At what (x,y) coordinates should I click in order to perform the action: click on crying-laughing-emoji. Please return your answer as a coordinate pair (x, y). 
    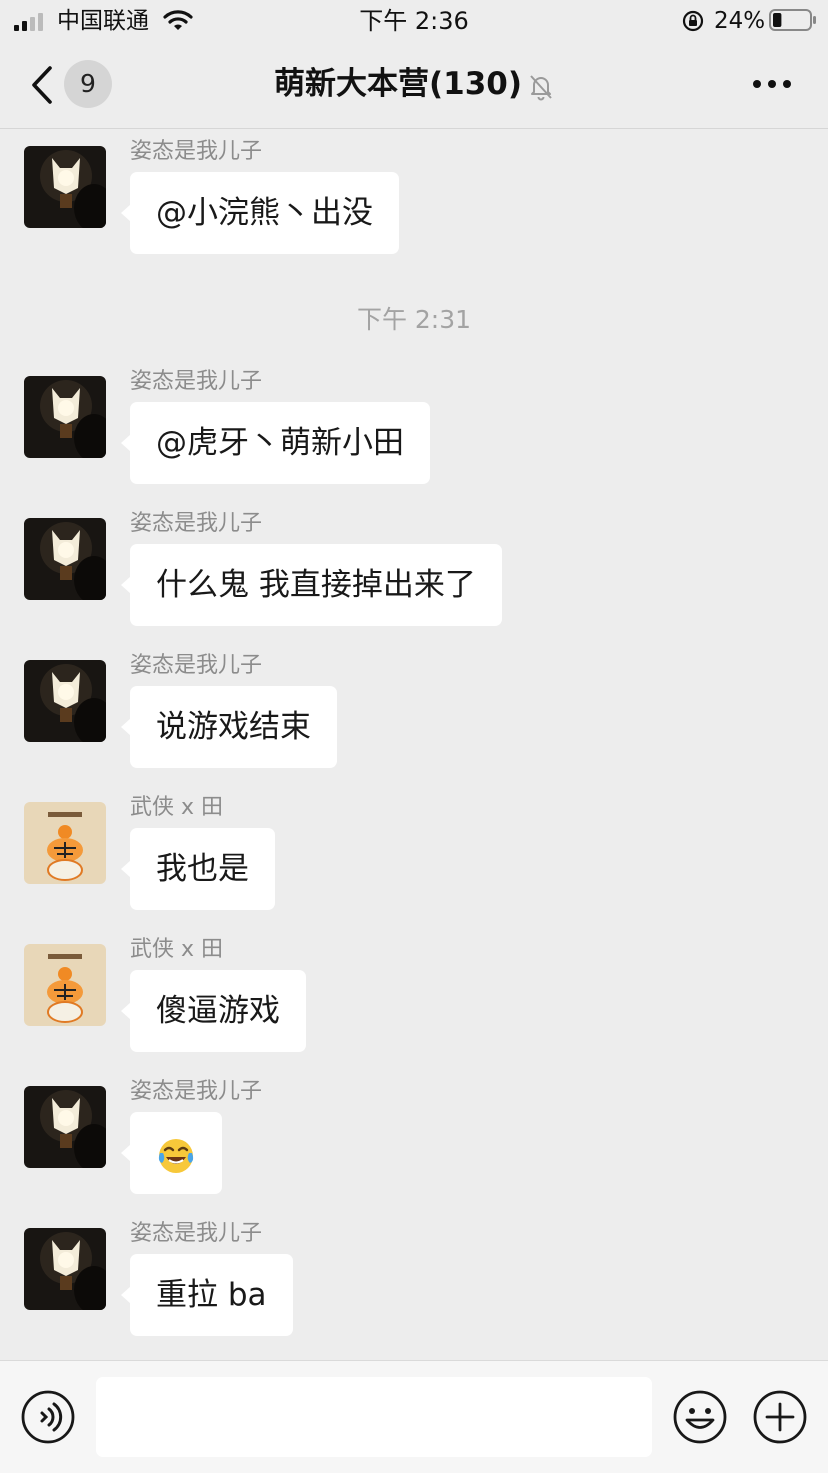
    Looking at the image, I should click on (176, 1155).